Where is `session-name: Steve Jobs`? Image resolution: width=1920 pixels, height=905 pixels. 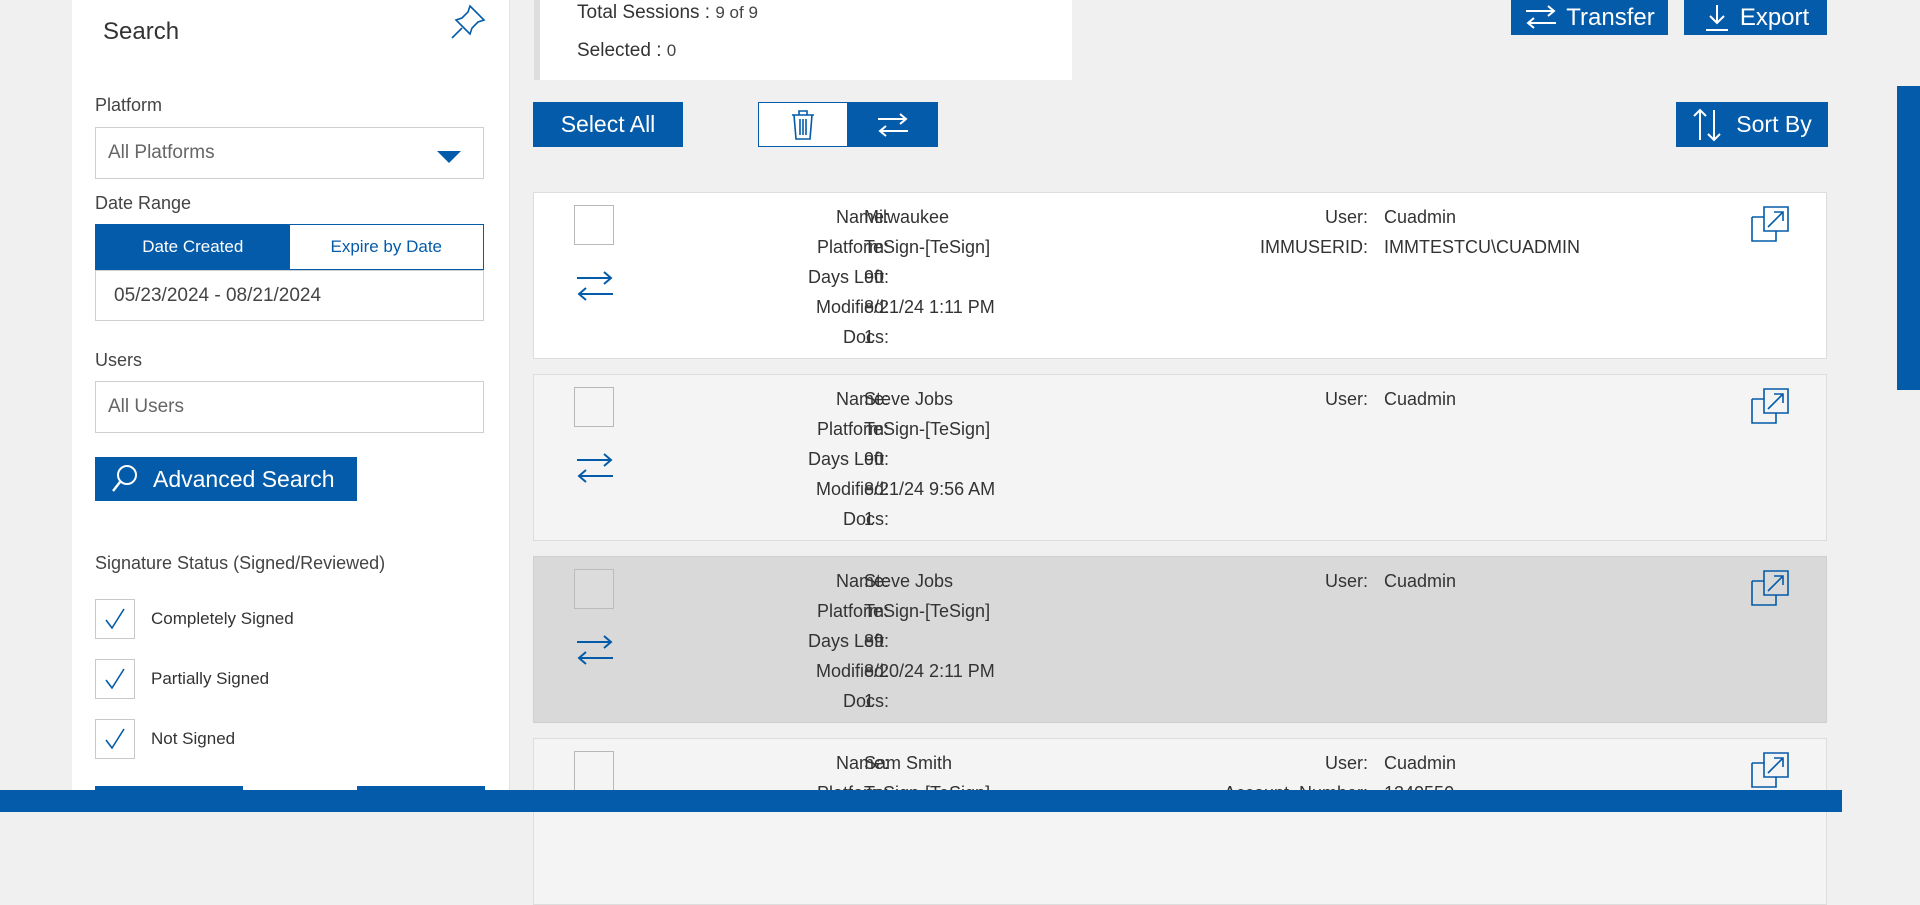
session-name: Steve Jobs is located at coordinates (909, 399).